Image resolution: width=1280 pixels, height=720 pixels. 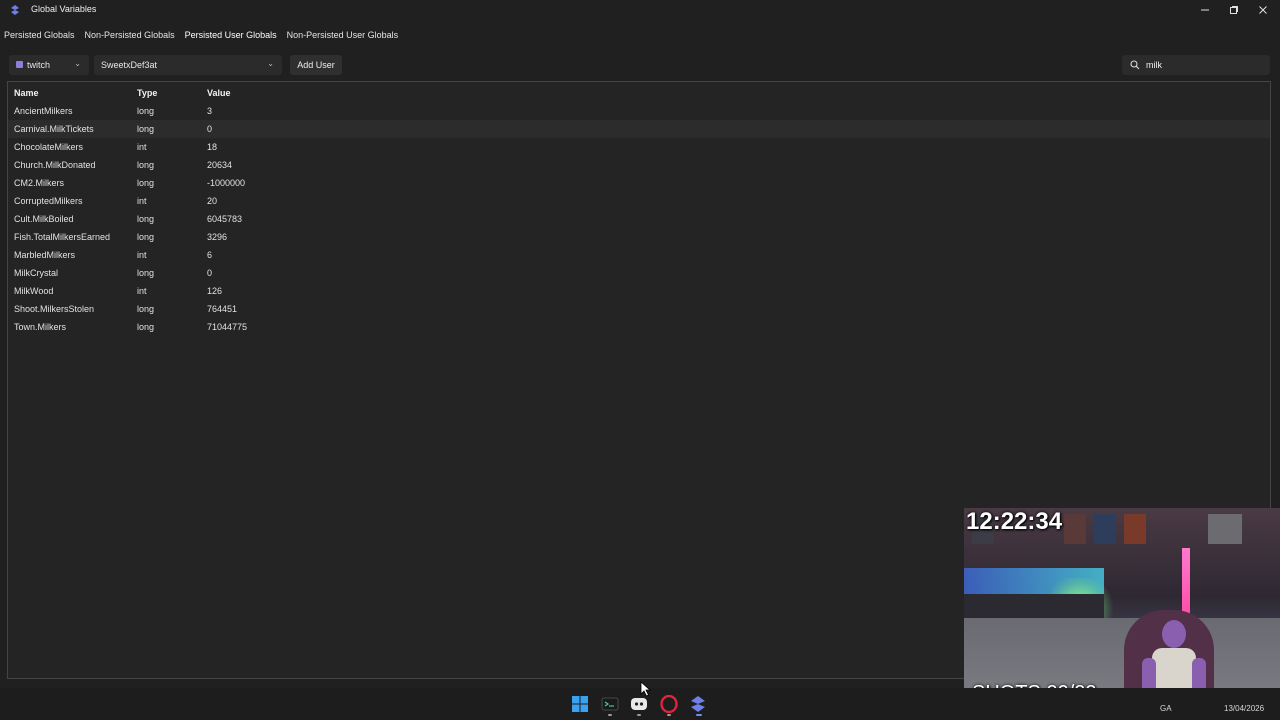 I want to click on variable-name-cell: Carnival.MilkTickets, so click(x=54, y=129).